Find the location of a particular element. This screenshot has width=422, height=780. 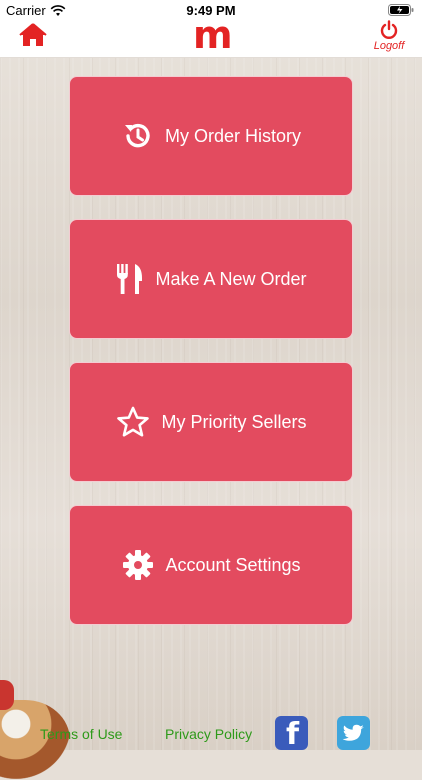

order-history-button: My Order History is located at coordinates (211, 136).